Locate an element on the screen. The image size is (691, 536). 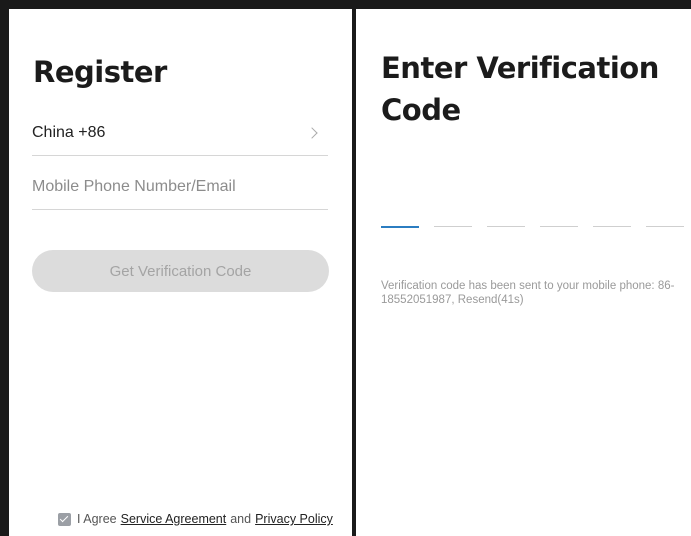
phone-field-row is located at coordinates (180, 187).